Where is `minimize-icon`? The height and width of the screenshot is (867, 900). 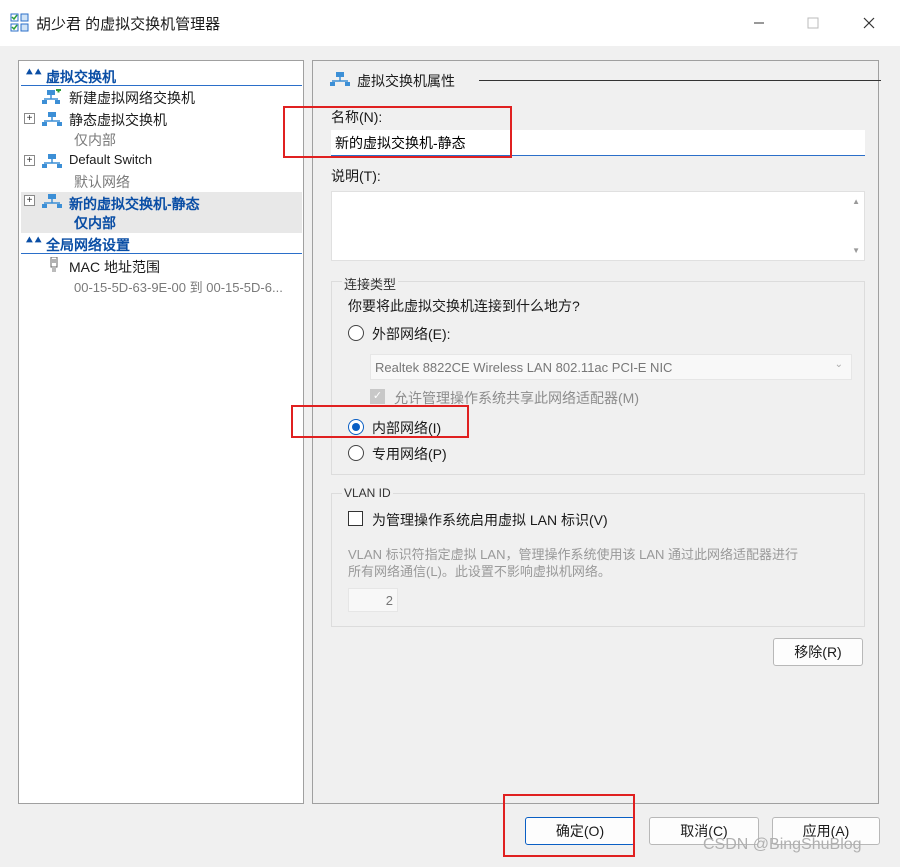
minimize-icon is located at coordinates (759, 23).